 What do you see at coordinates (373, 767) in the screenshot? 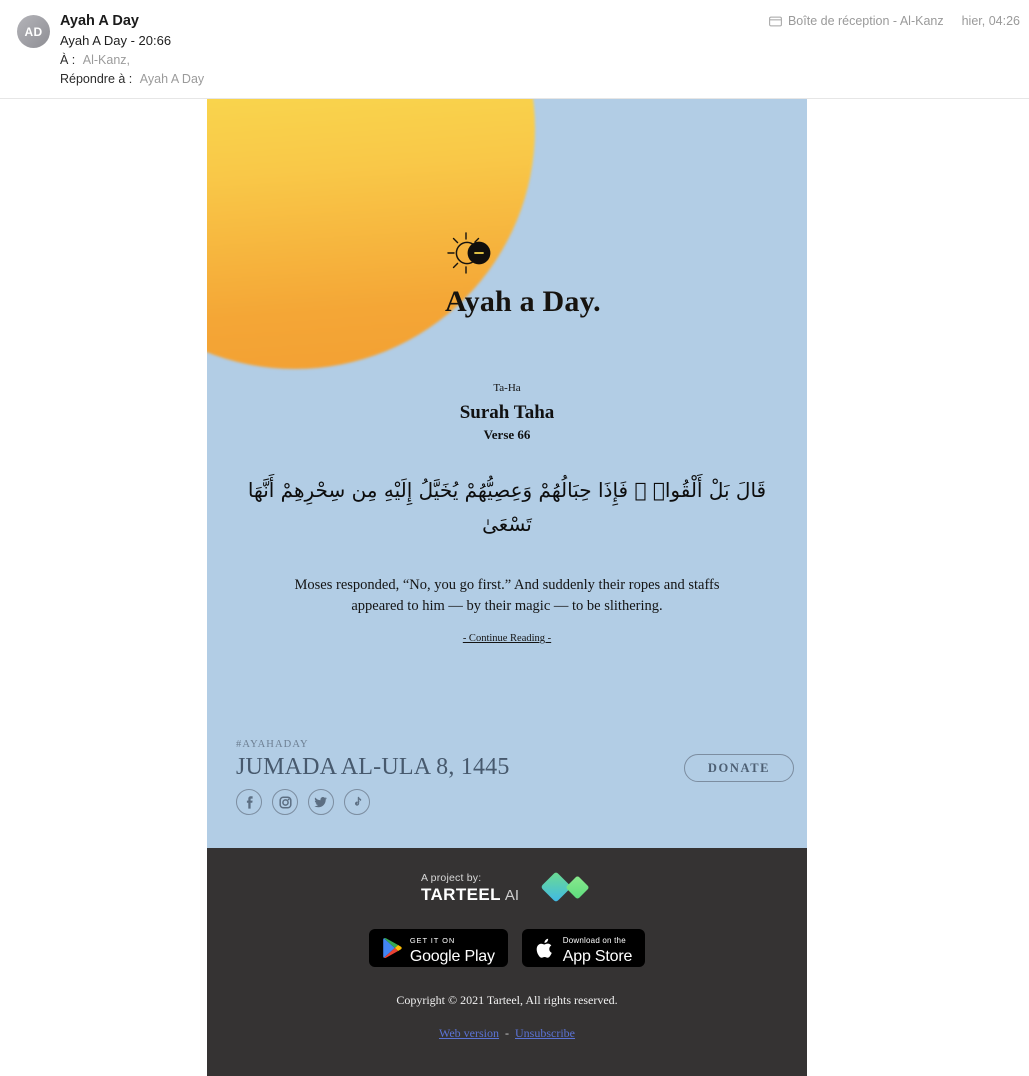
I see `hijri-date: JUMADA AL-ULA 8, 1445` at bounding box center [373, 767].